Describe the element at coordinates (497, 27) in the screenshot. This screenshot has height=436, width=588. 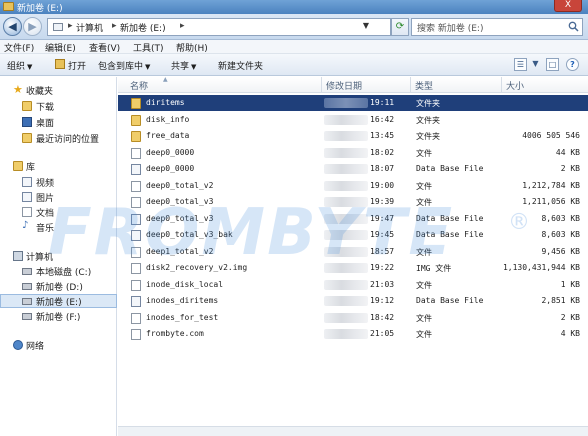
I see `search-input: 搜索 新加卷 (E:)` at that location.